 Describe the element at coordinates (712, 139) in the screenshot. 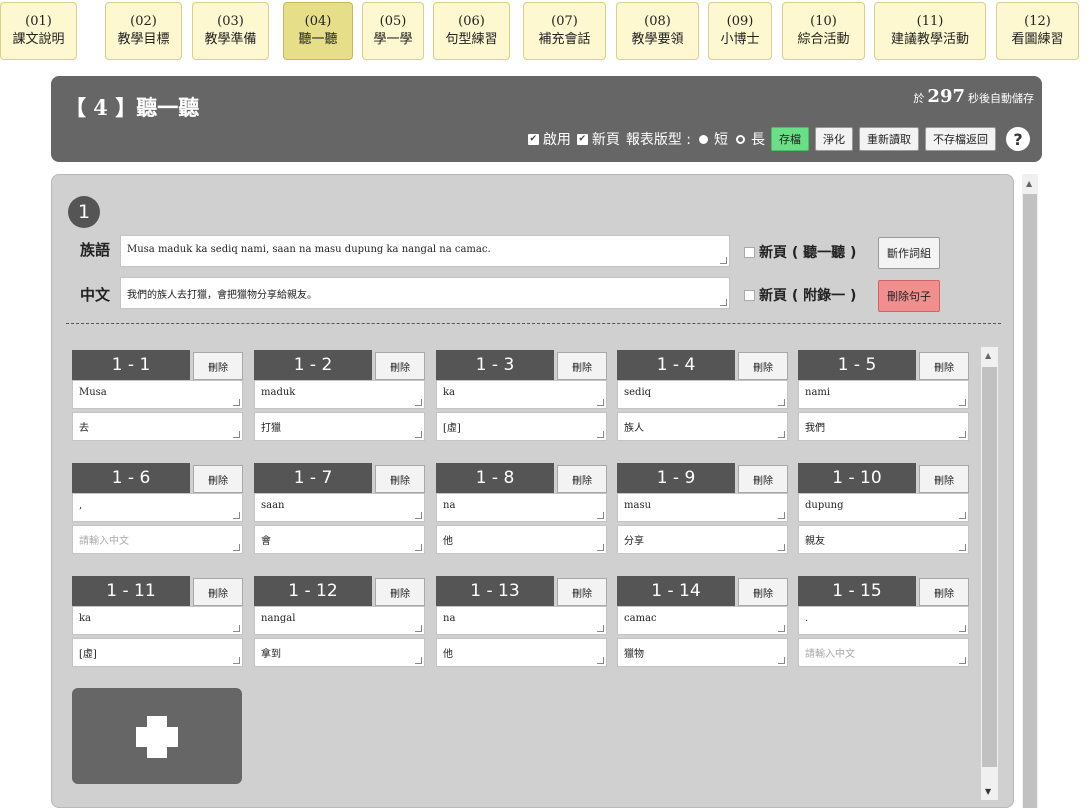

I see `layout-short-radio: 短` at that location.